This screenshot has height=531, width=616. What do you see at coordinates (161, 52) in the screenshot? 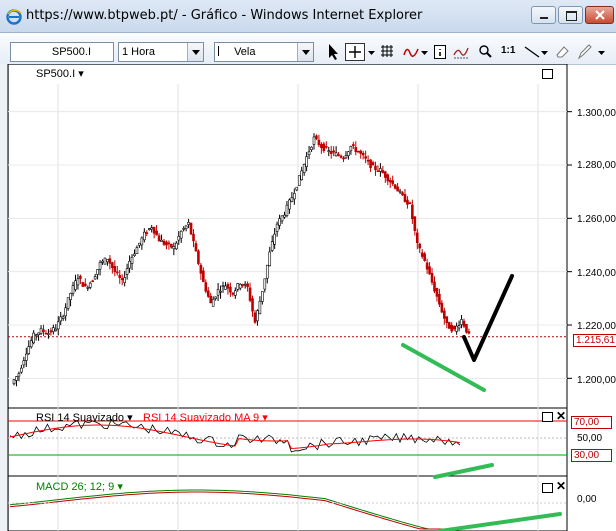
I see `timeframe-select: 1 Hora` at bounding box center [161, 52].